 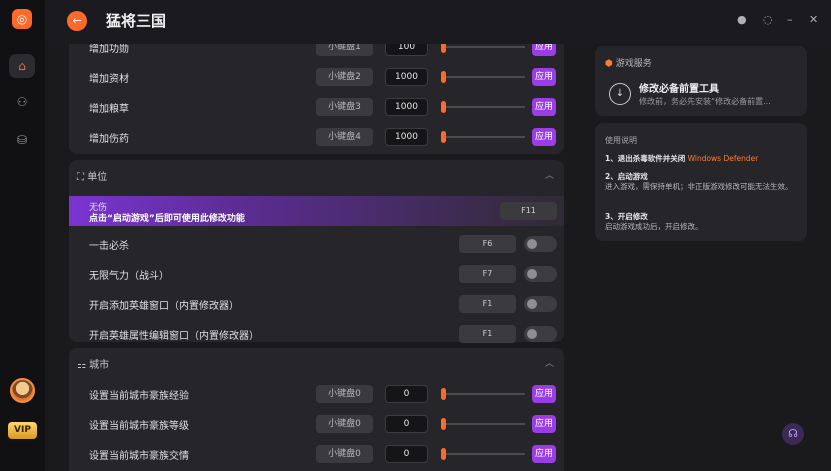 I want to click on hotkey-button: 小键盘1, so click(x=344, y=50).